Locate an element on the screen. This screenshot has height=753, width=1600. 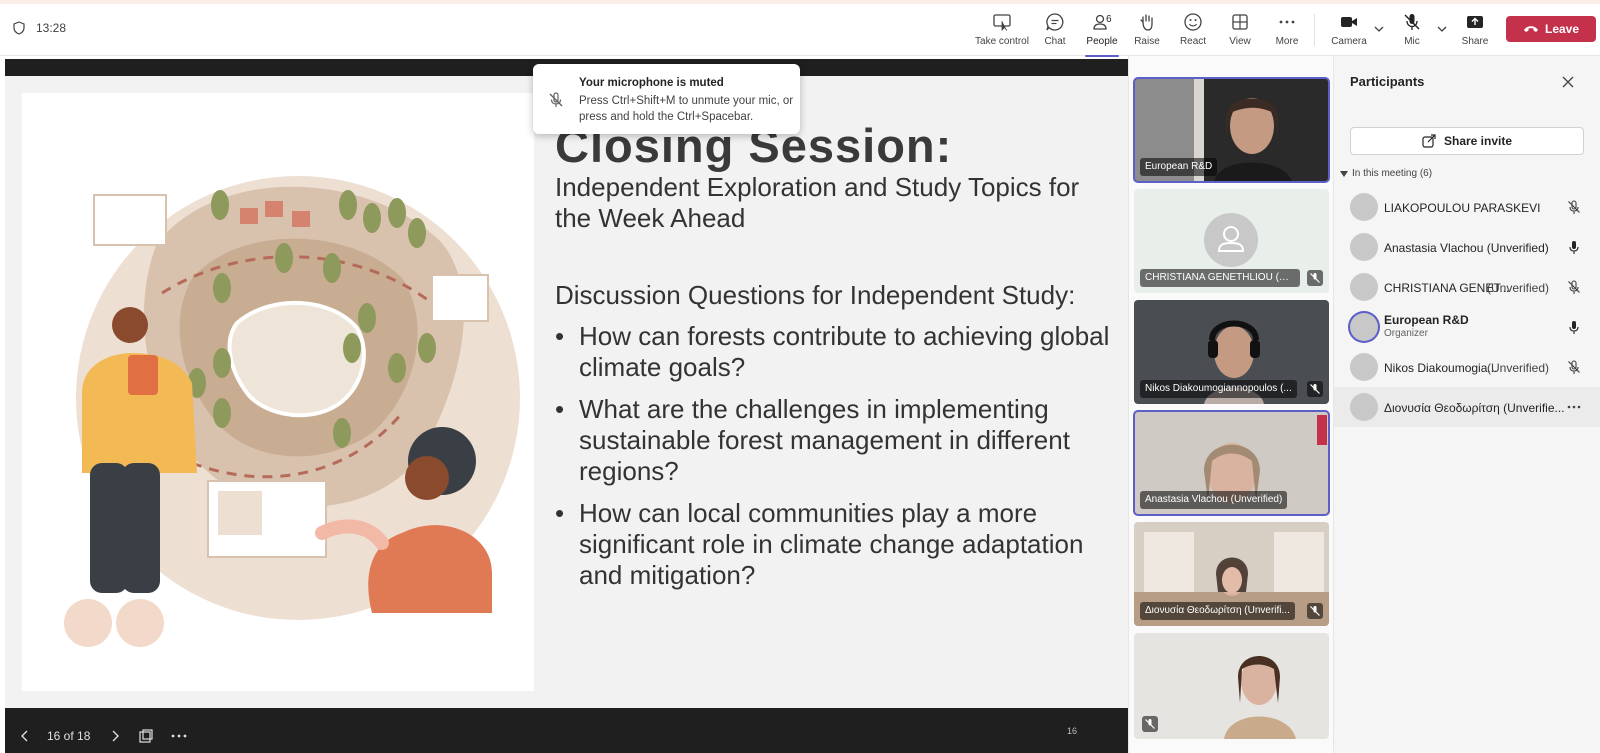
smiley-icon is located at coordinates (1193, 22).